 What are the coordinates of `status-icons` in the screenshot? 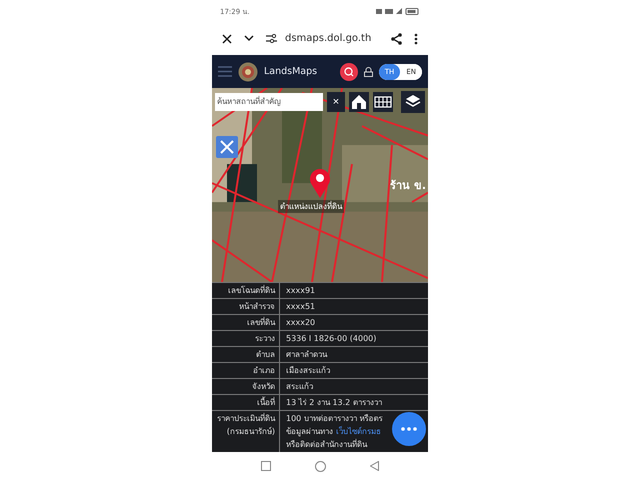 It's located at (398, 11).